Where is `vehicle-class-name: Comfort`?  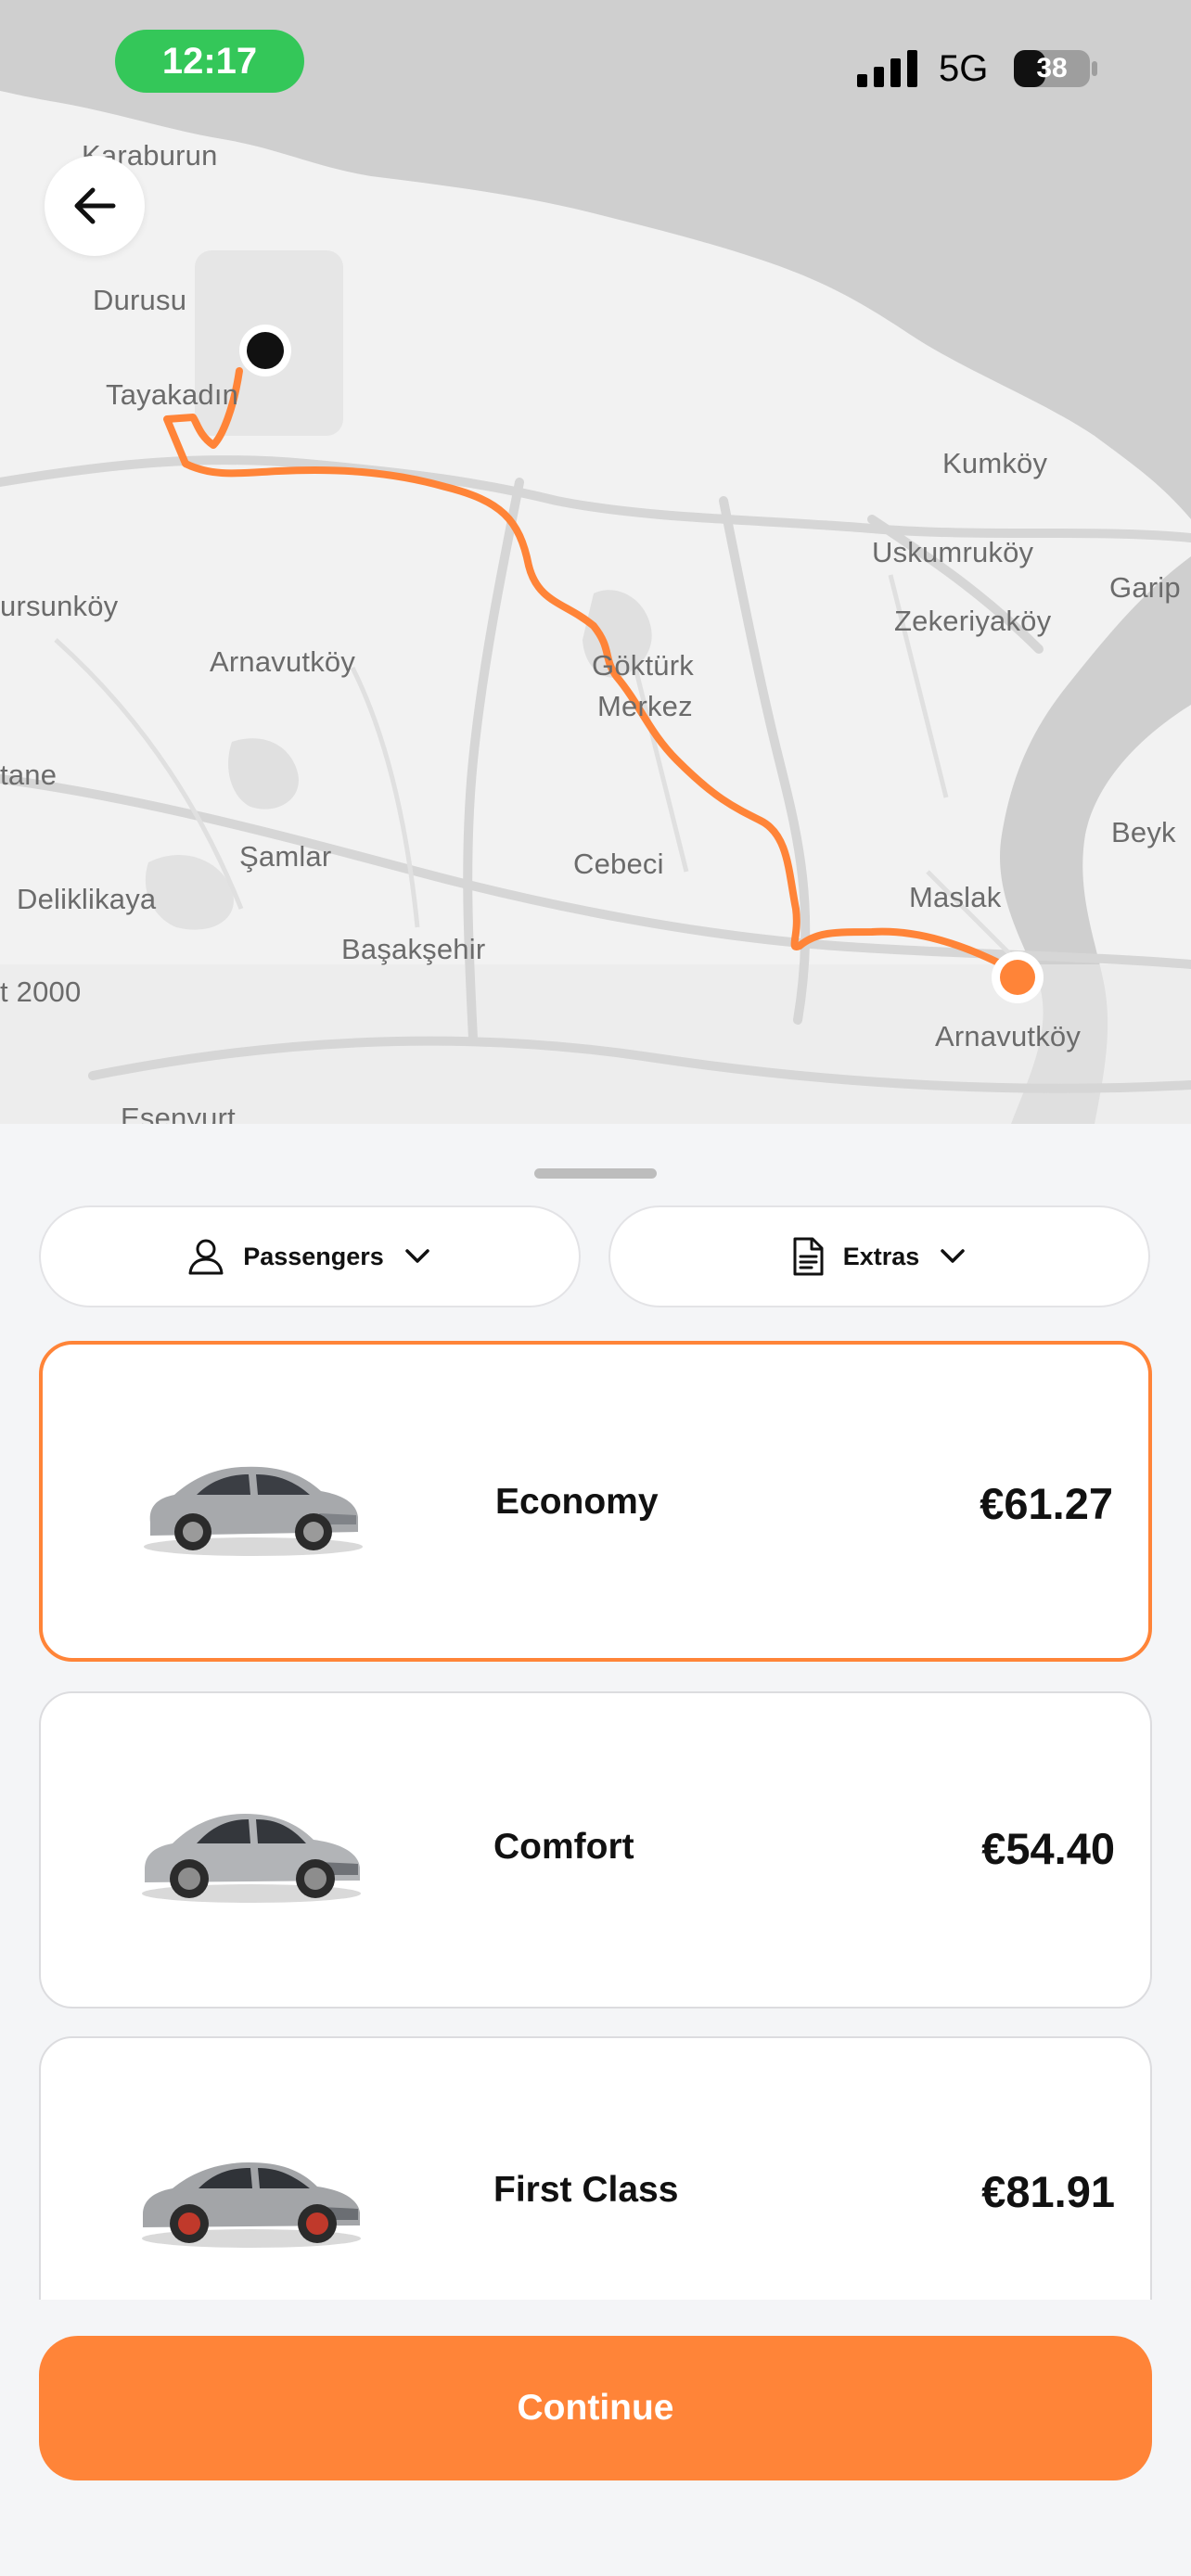 vehicle-class-name: Comfort is located at coordinates (563, 1847).